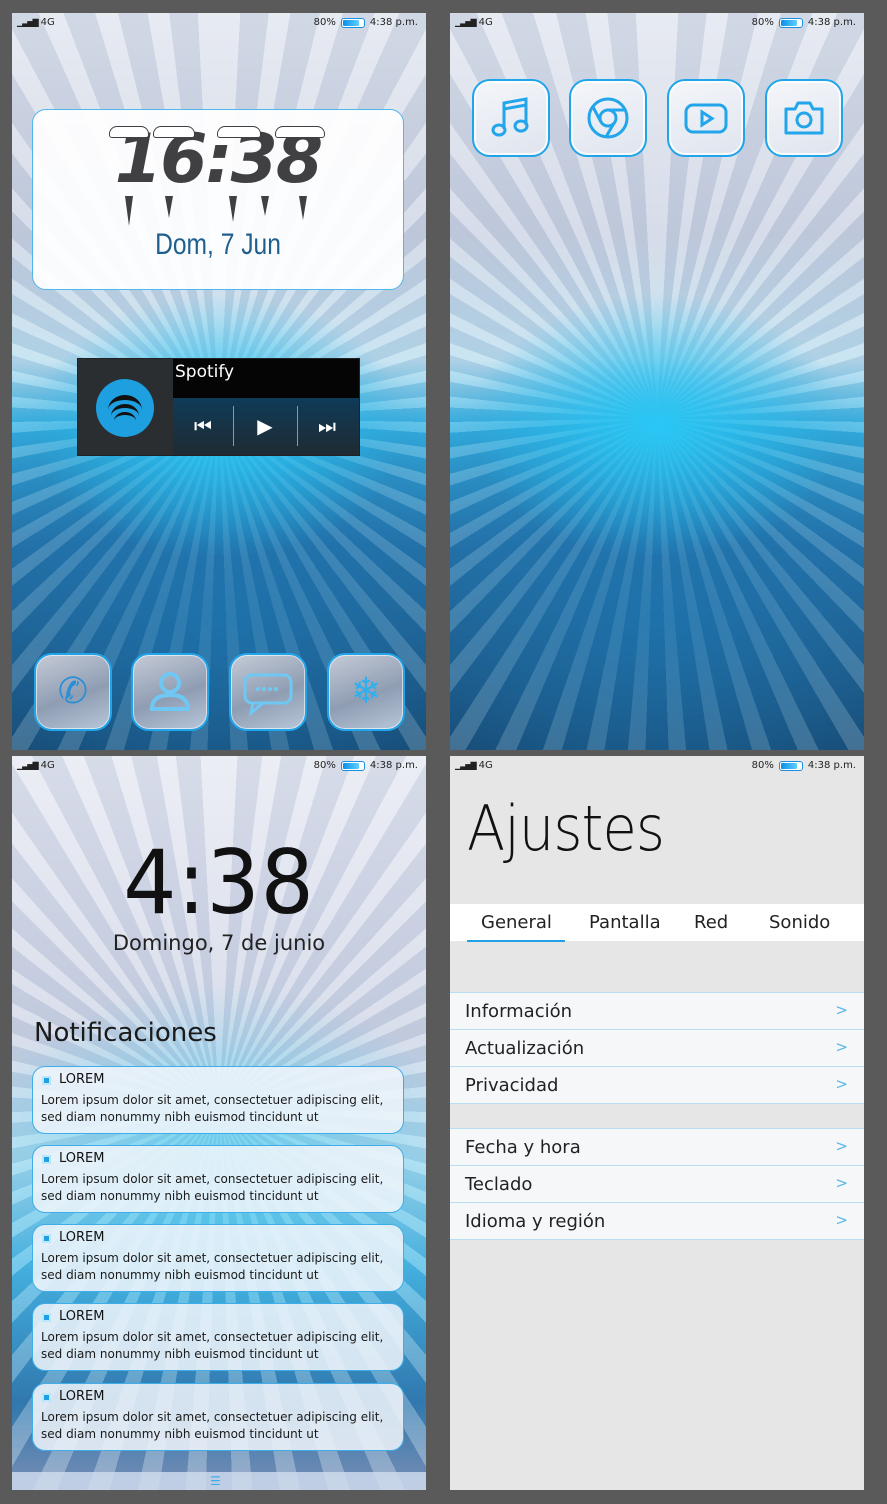 The image size is (887, 1504). I want to click on phone-app-icon: ✆, so click(73, 692).